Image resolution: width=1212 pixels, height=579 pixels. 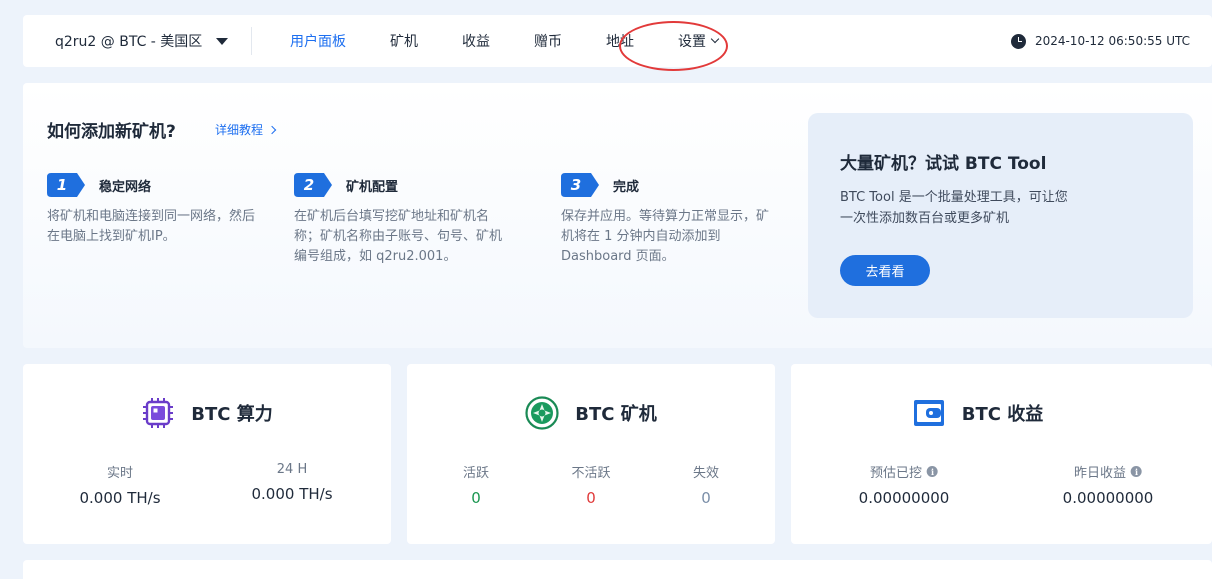 What do you see at coordinates (375, 256) in the screenshot?
I see `step-2-line: 编号组成，如 q2ru2.001。` at bounding box center [375, 256].